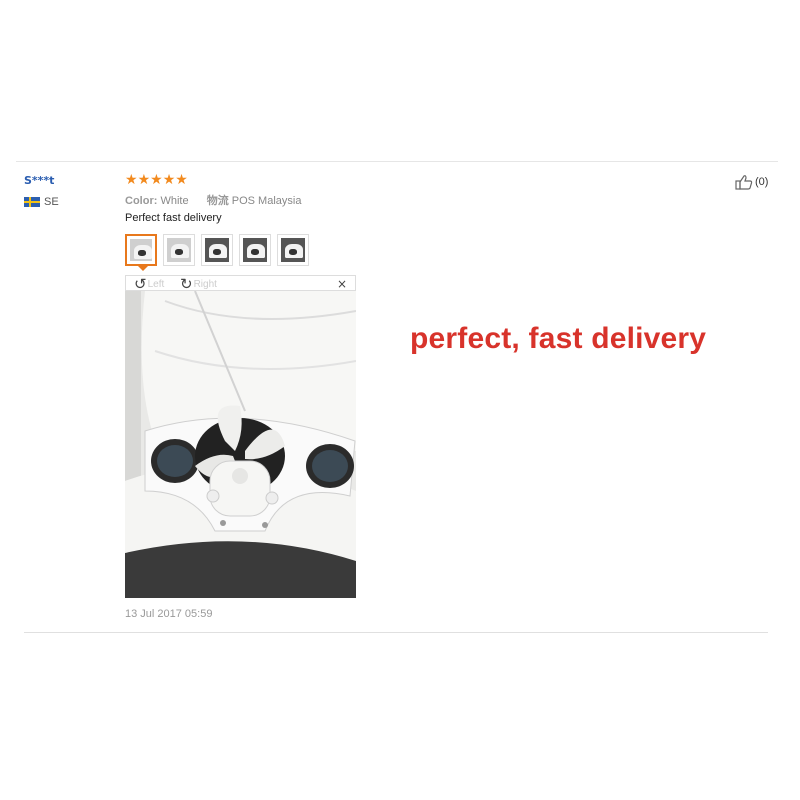 This screenshot has height=800, width=800. I want to click on review-meta: Color: White 物流 POS Malaysia, so click(213, 200).